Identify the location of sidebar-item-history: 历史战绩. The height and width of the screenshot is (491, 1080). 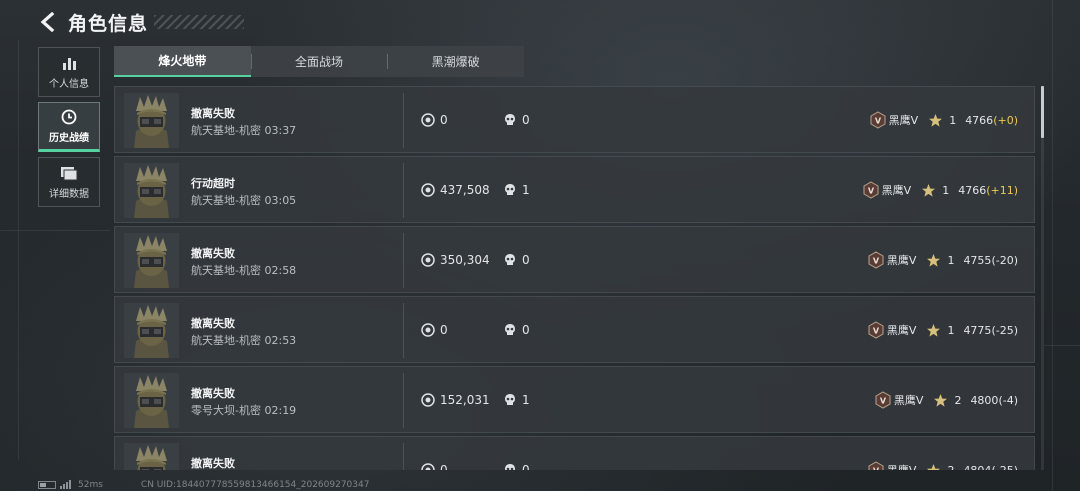
(69, 127).